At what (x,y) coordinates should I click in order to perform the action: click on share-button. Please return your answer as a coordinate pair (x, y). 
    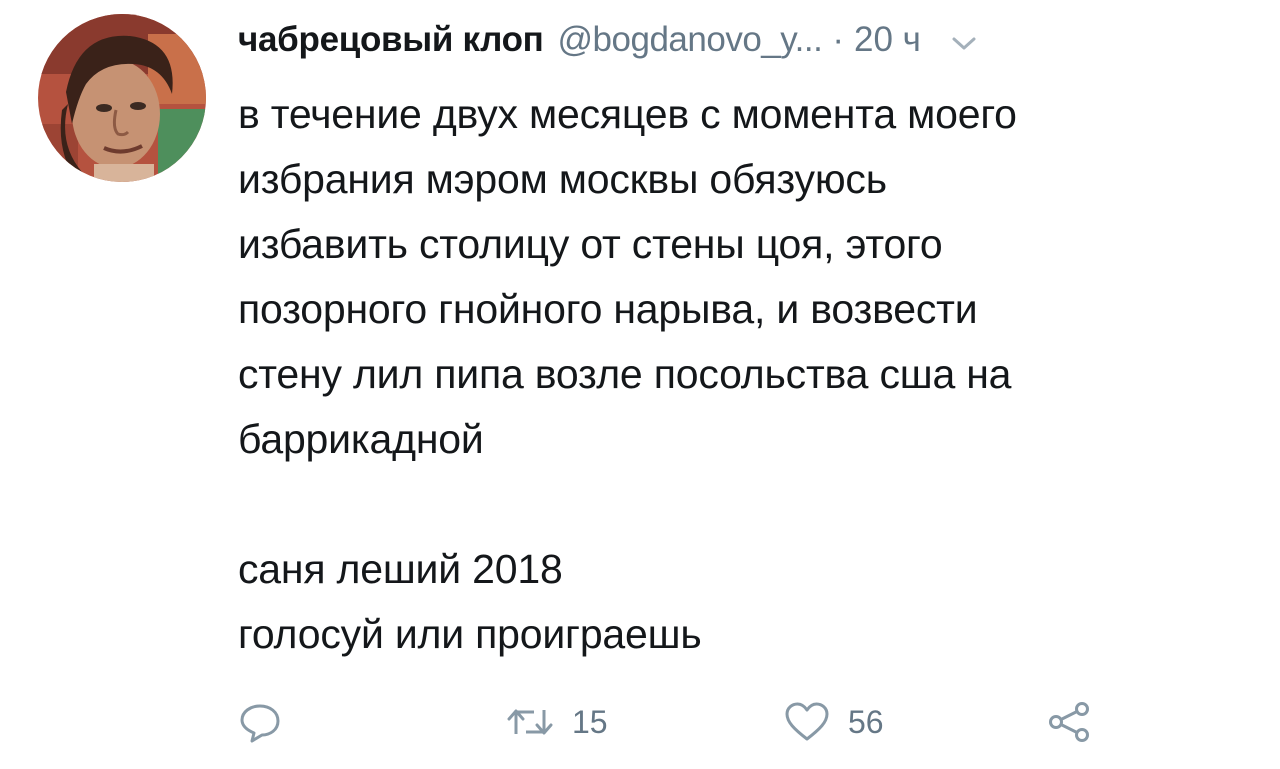
    Looking at the image, I should click on (1069, 722).